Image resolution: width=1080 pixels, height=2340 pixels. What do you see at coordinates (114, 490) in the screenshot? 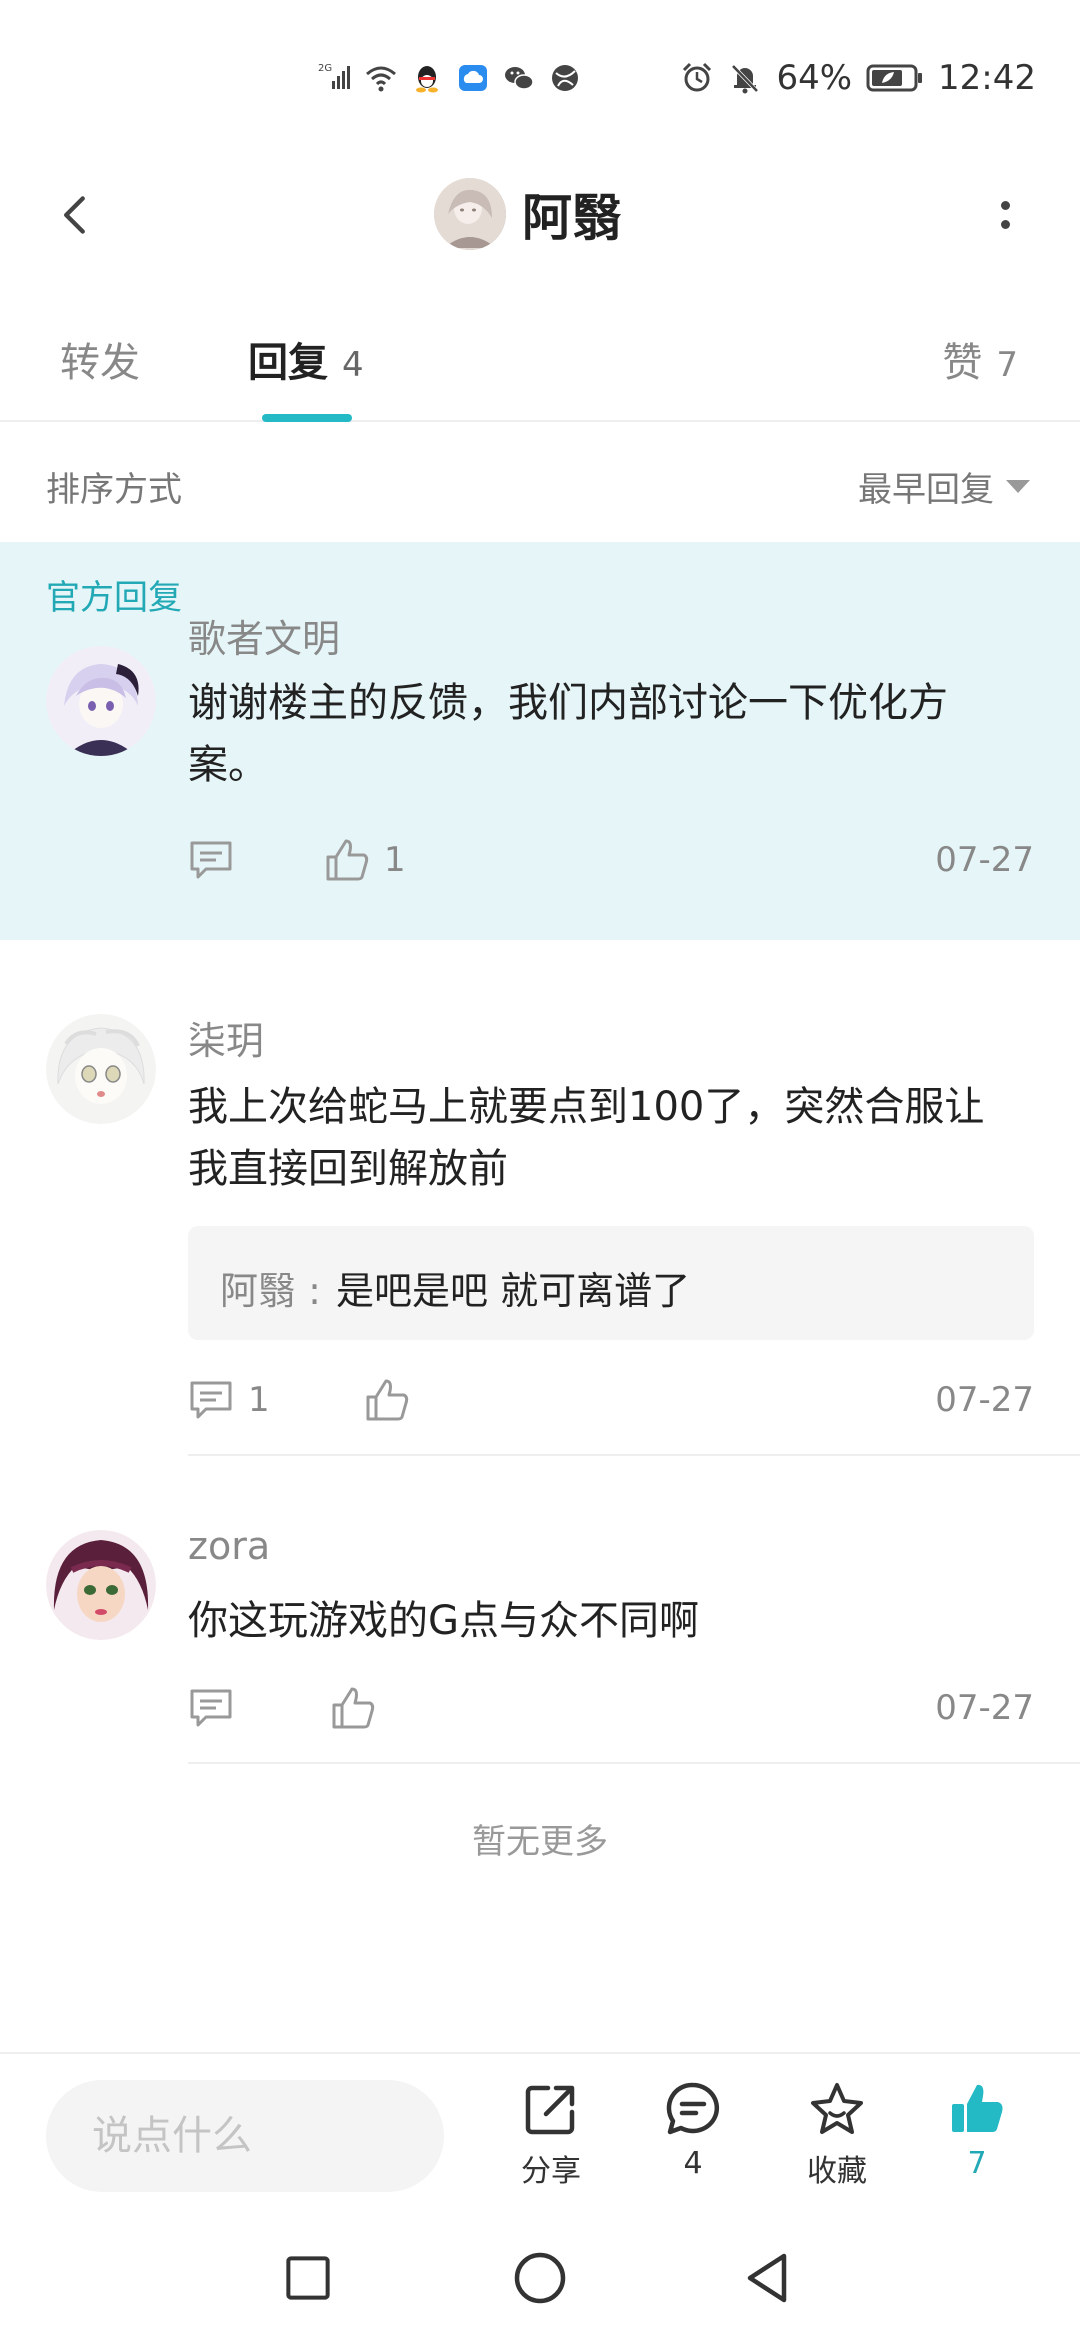
I see `sort-label: 排序方式` at bounding box center [114, 490].